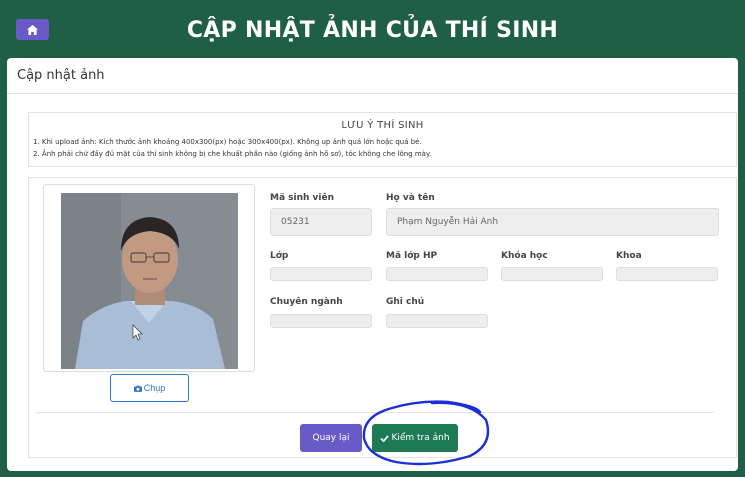 The width and height of the screenshot is (745, 477). Describe the element at coordinates (331, 438) in the screenshot. I see `back-button: Quay lại` at that location.